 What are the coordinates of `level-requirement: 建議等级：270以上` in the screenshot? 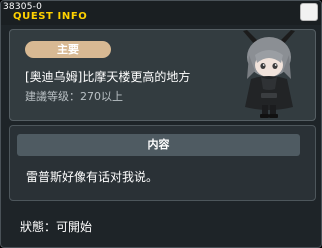 It's located at (74, 96).